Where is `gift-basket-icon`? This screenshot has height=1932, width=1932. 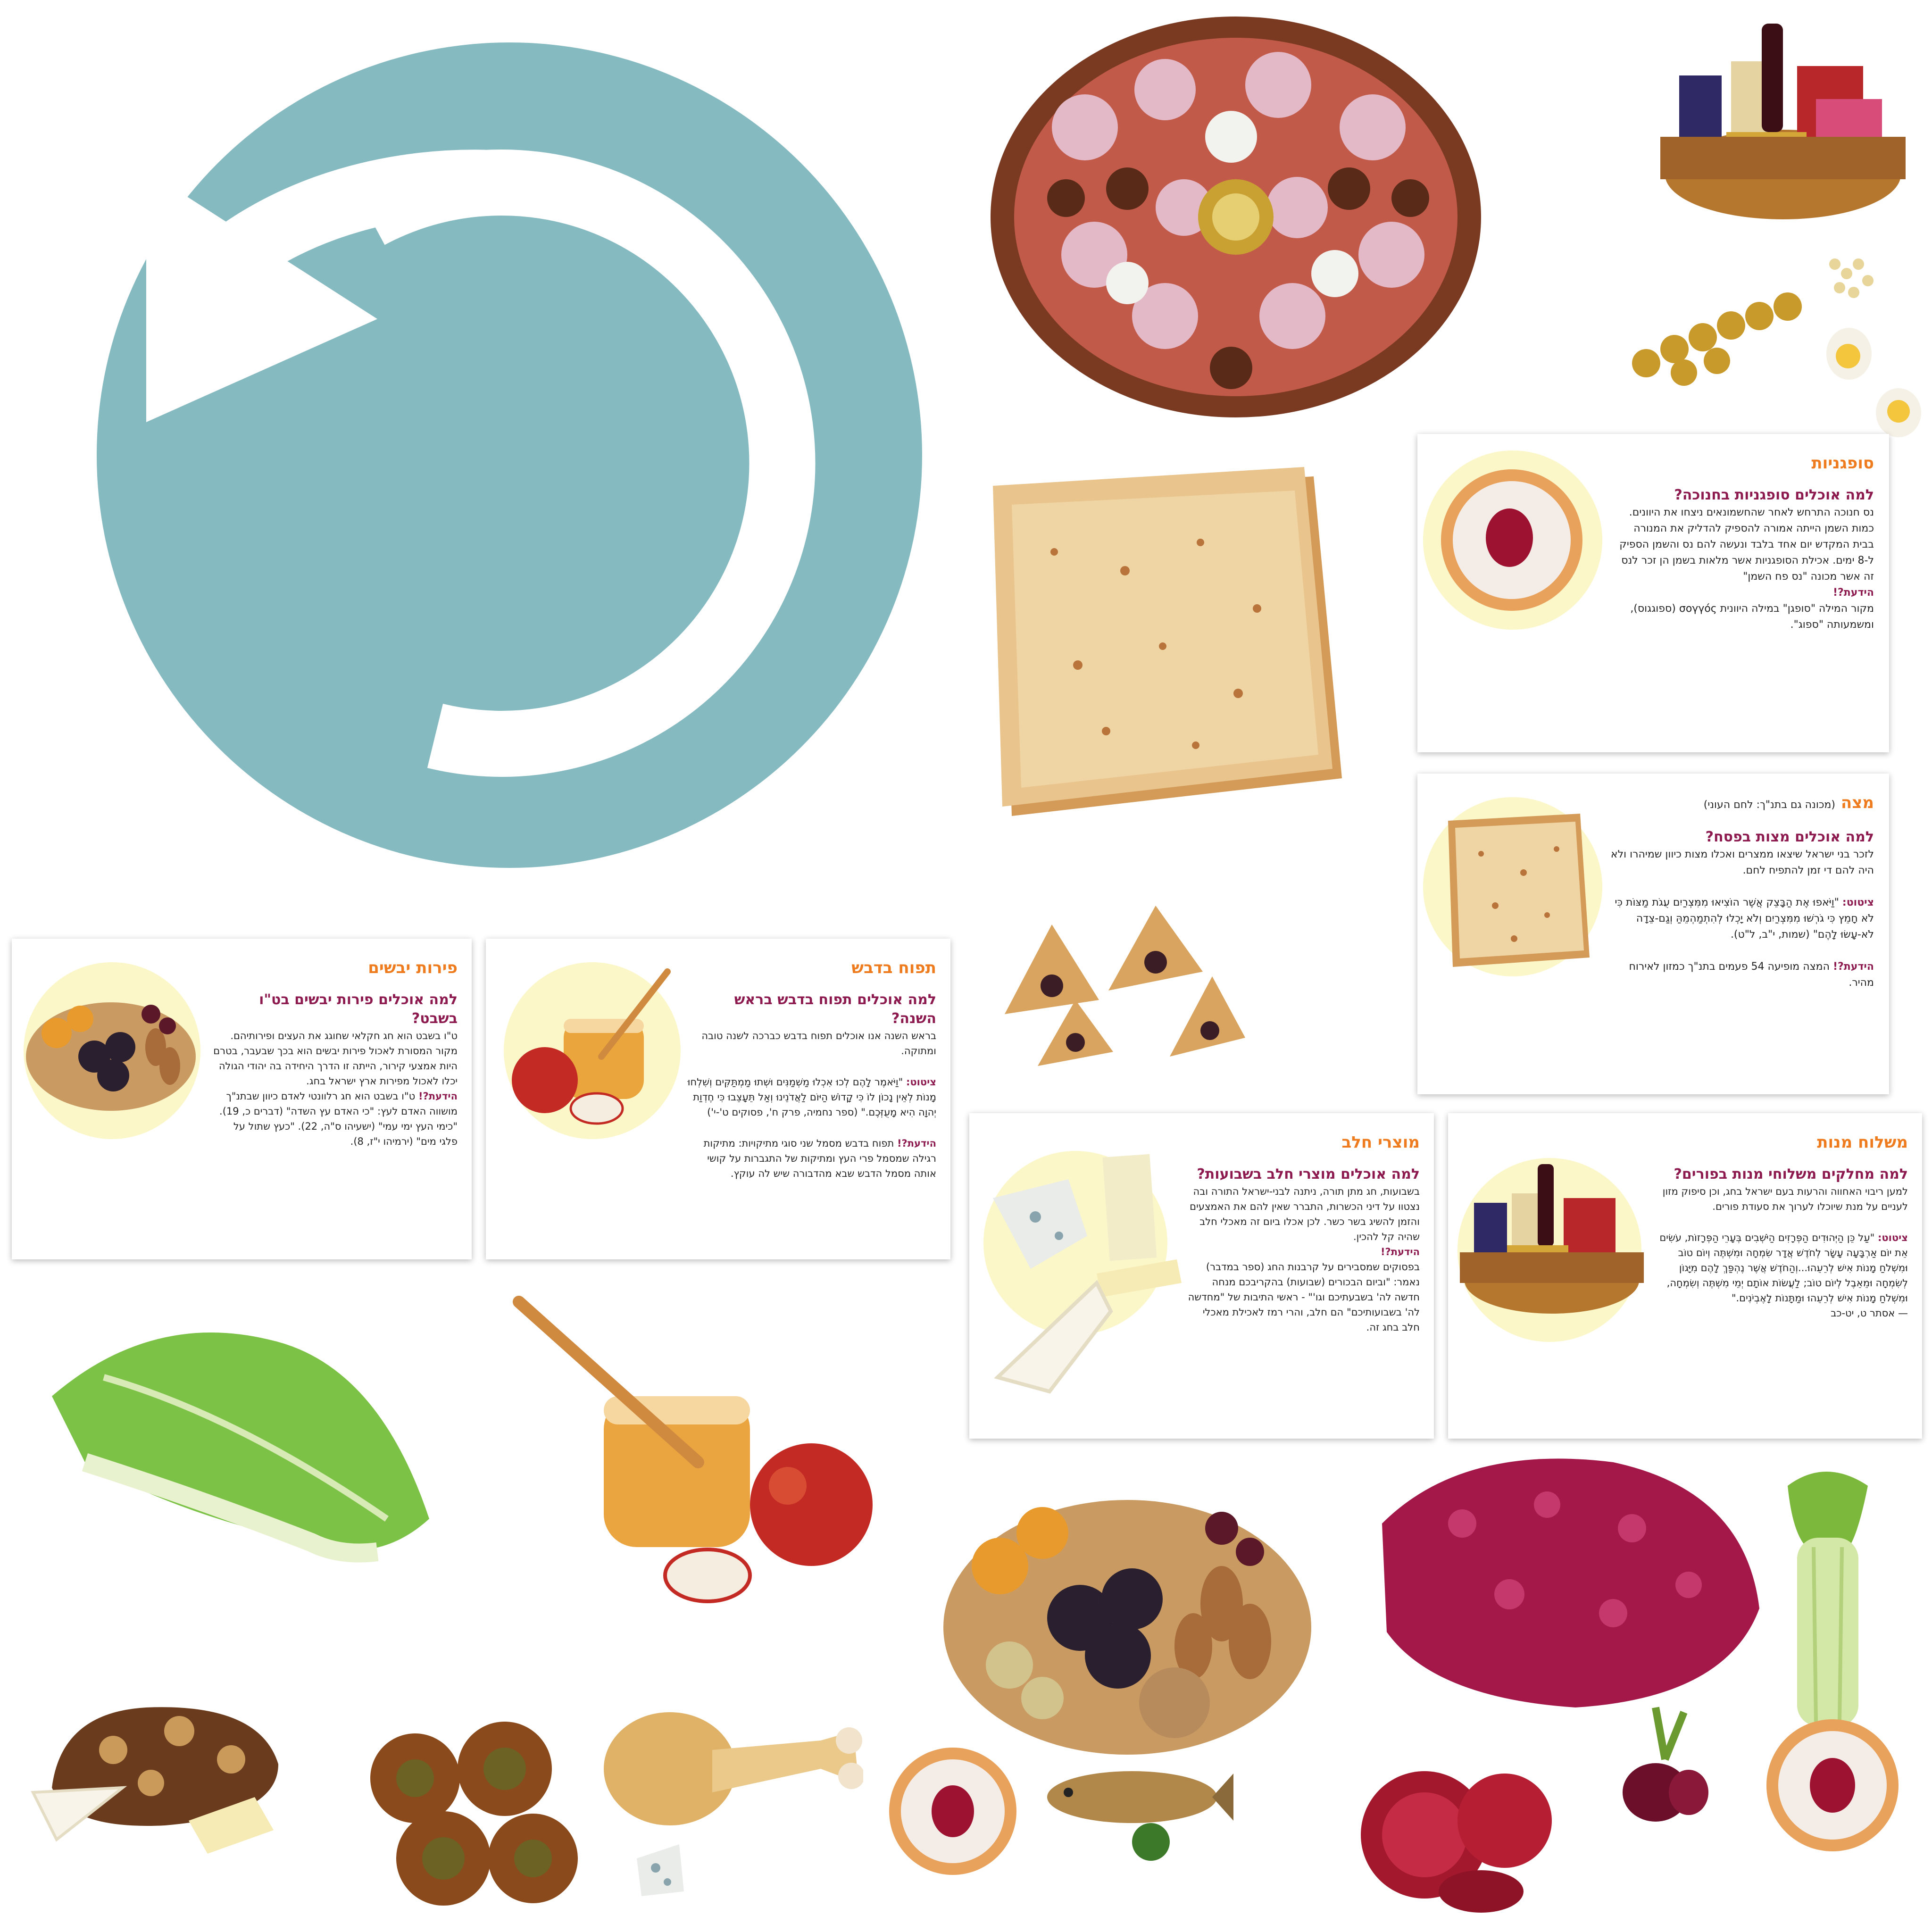
gift-basket-icon is located at coordinates (1552, 1239).